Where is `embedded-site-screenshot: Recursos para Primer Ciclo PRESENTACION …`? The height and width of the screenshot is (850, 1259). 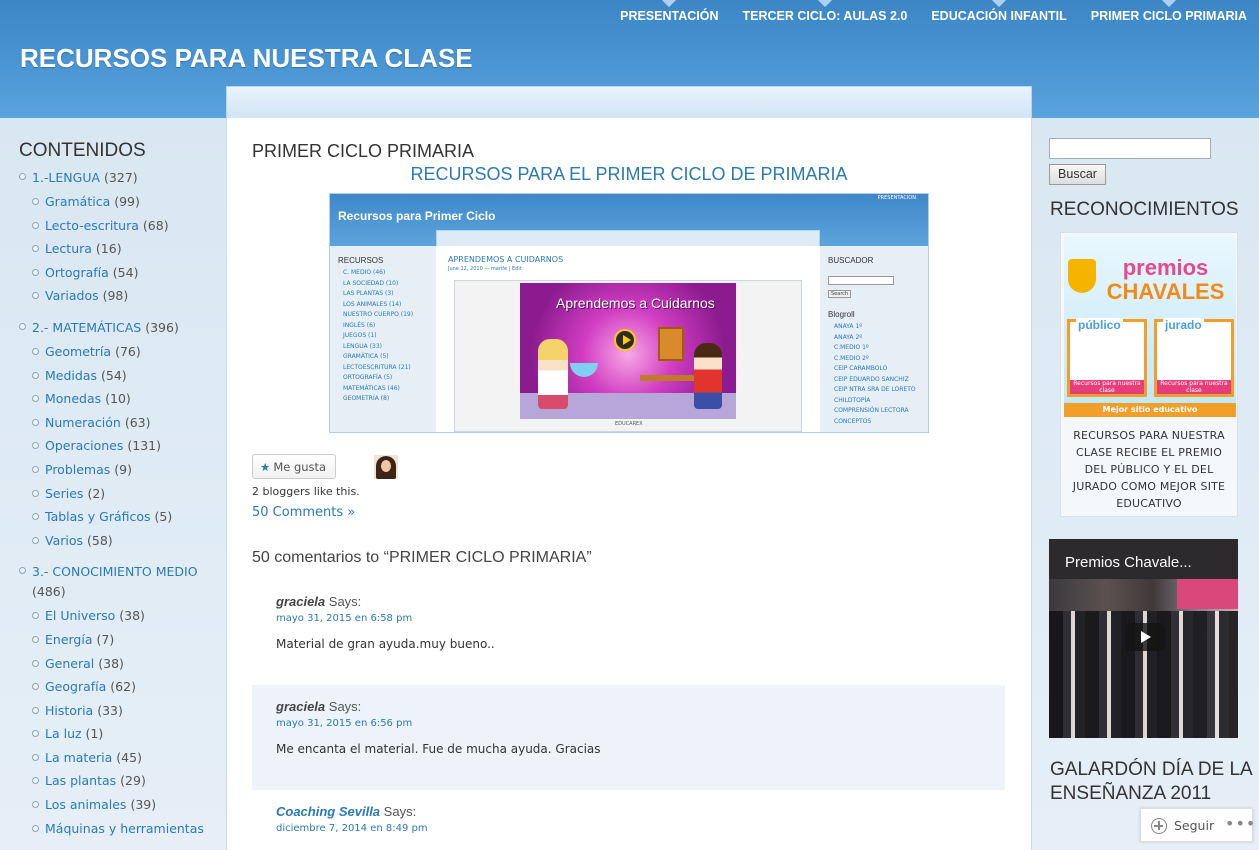 embedded-site-screenshot: Recursos para Primer Ciclo PRESENTACION … is located at coordinates (629, 313).